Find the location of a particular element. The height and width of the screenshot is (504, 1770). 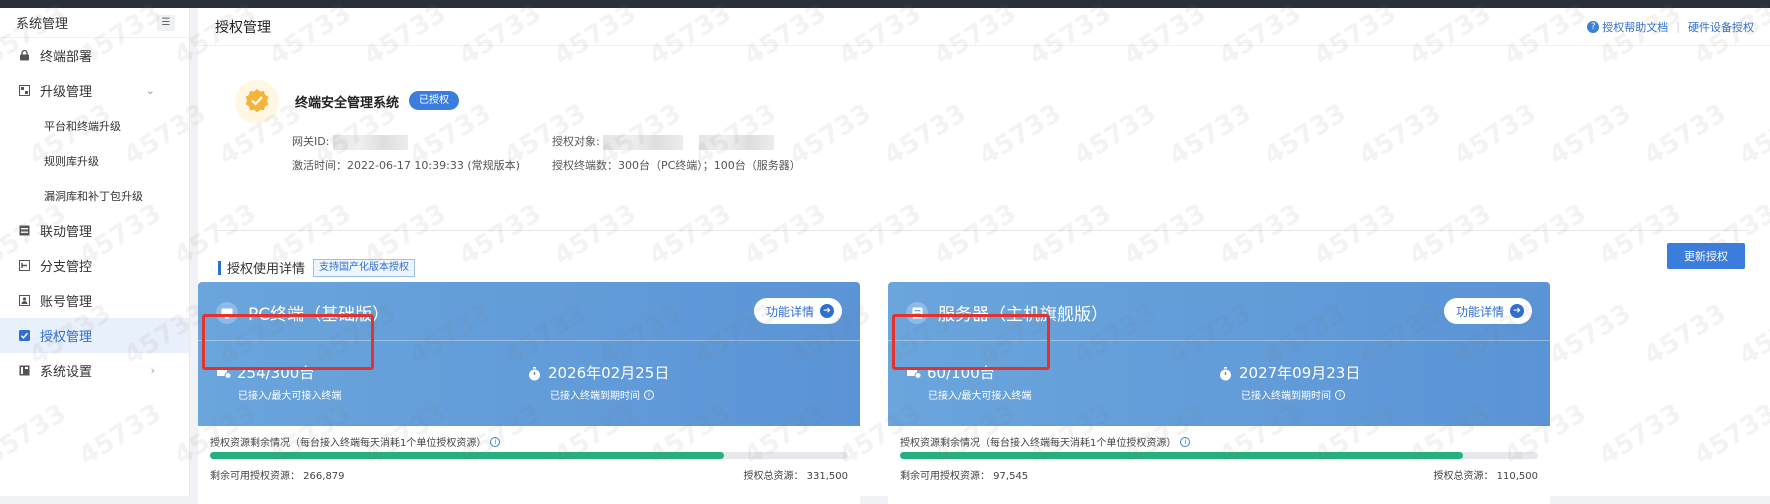

usage-title: 授权使用详情 is located at coordinates (266, 269).